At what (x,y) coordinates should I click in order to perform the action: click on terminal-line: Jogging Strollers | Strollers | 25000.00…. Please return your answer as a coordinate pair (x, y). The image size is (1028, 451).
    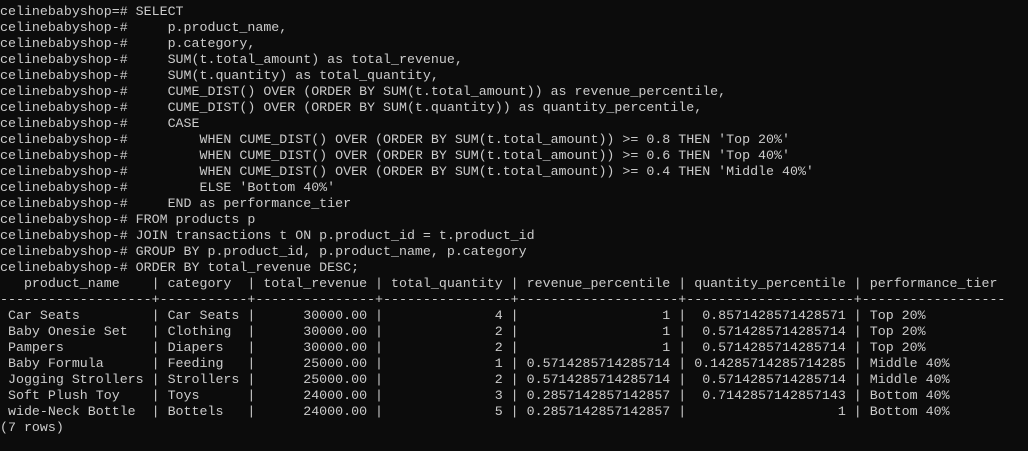
    Looking at the image, I should click on (475, 379).